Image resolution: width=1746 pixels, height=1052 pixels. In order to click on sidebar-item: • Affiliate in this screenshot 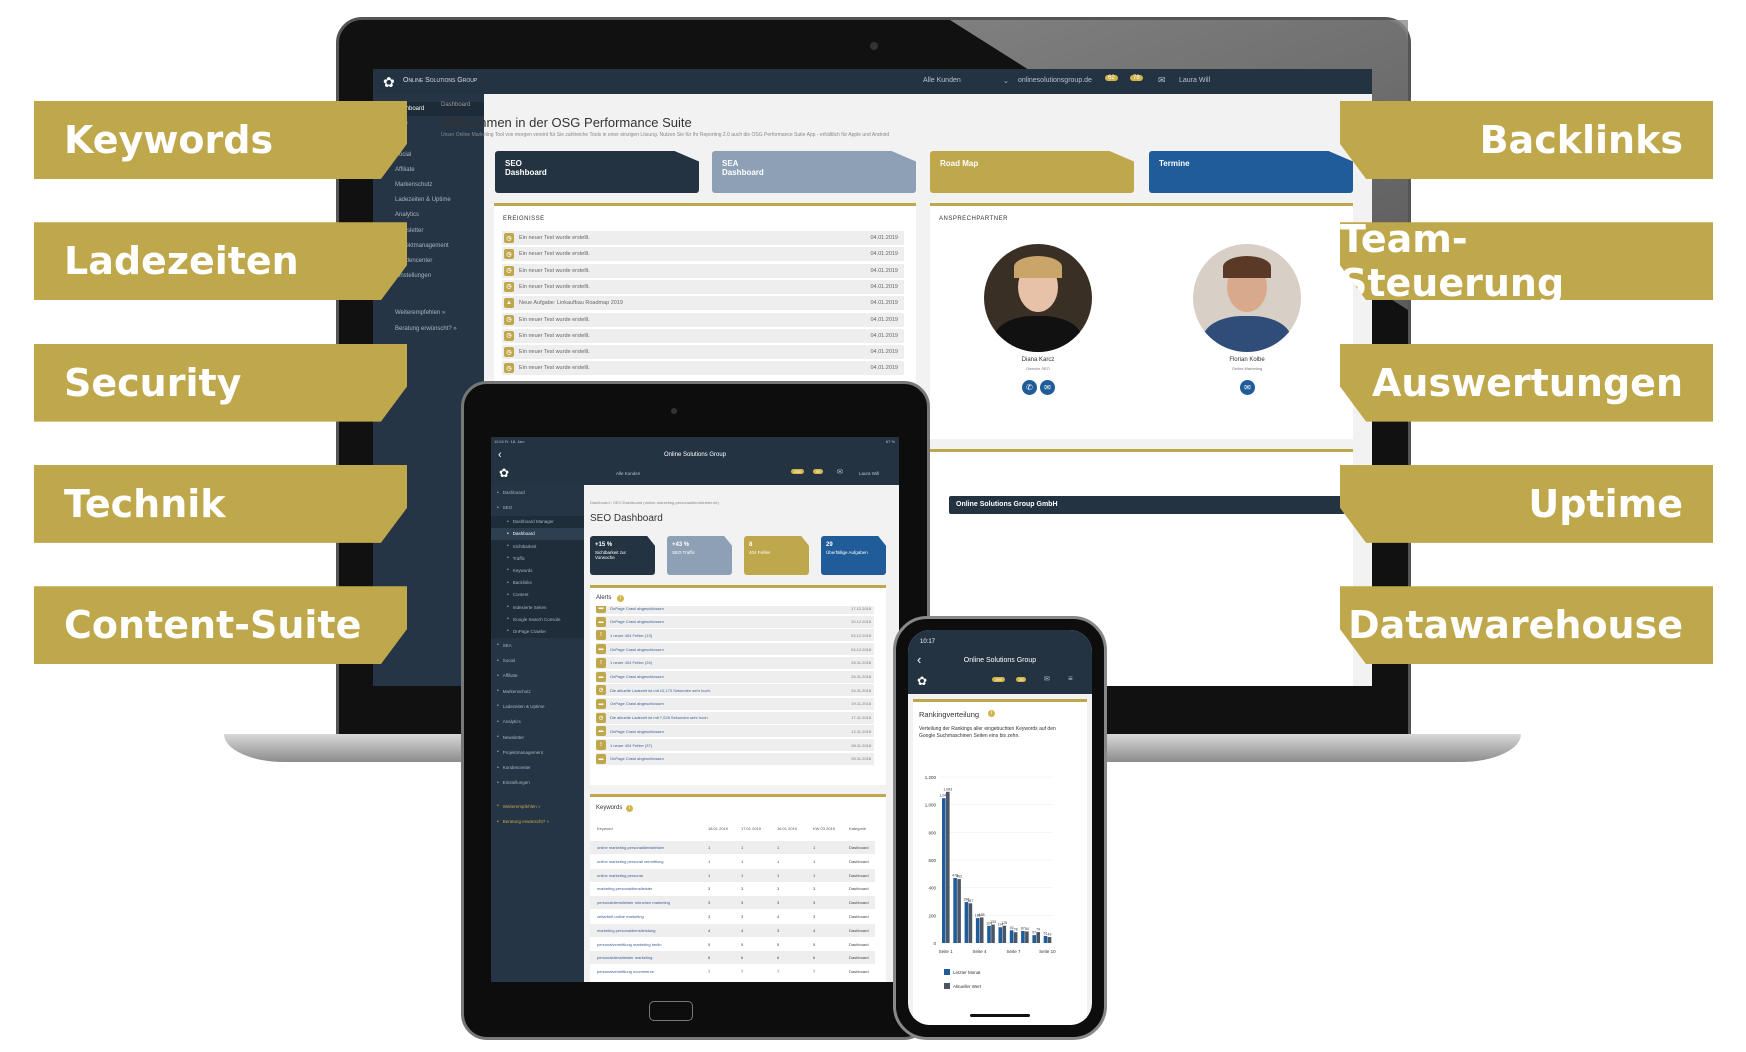, I will do `click(537, 675)`.